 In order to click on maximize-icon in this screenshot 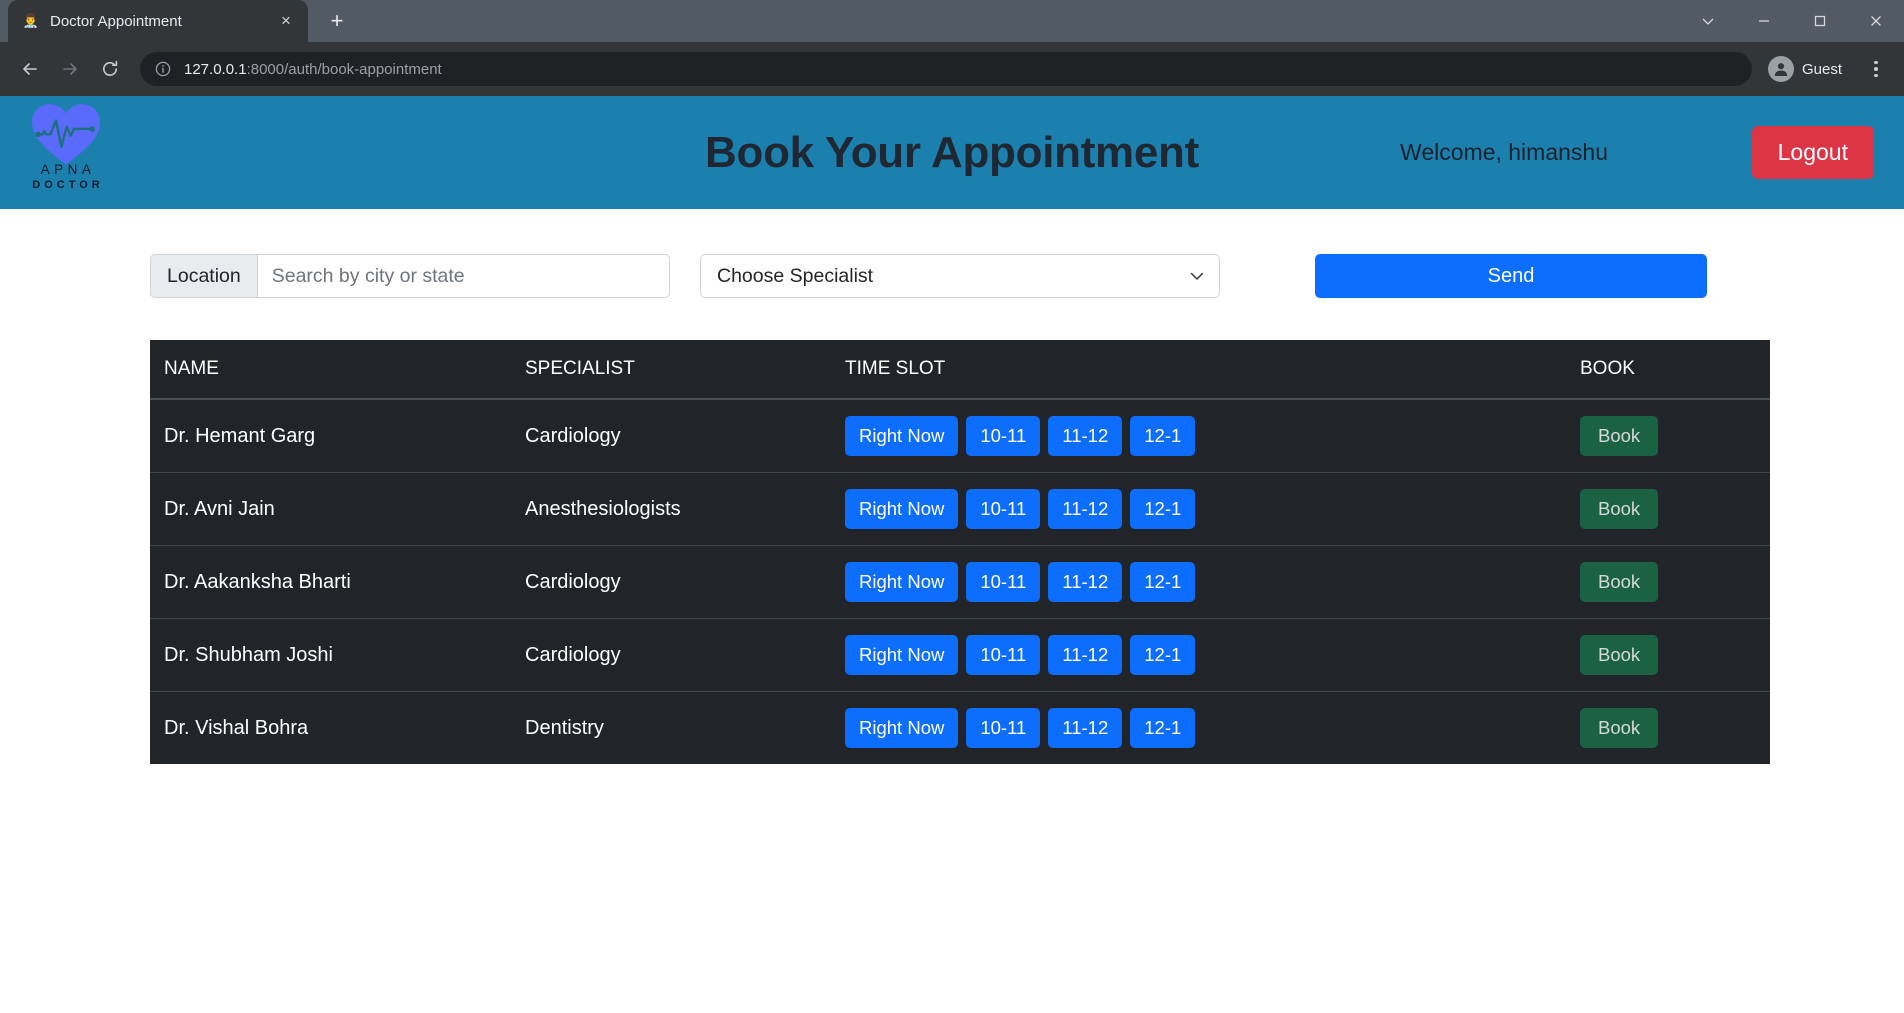, I will do `click(1820, 21)`.